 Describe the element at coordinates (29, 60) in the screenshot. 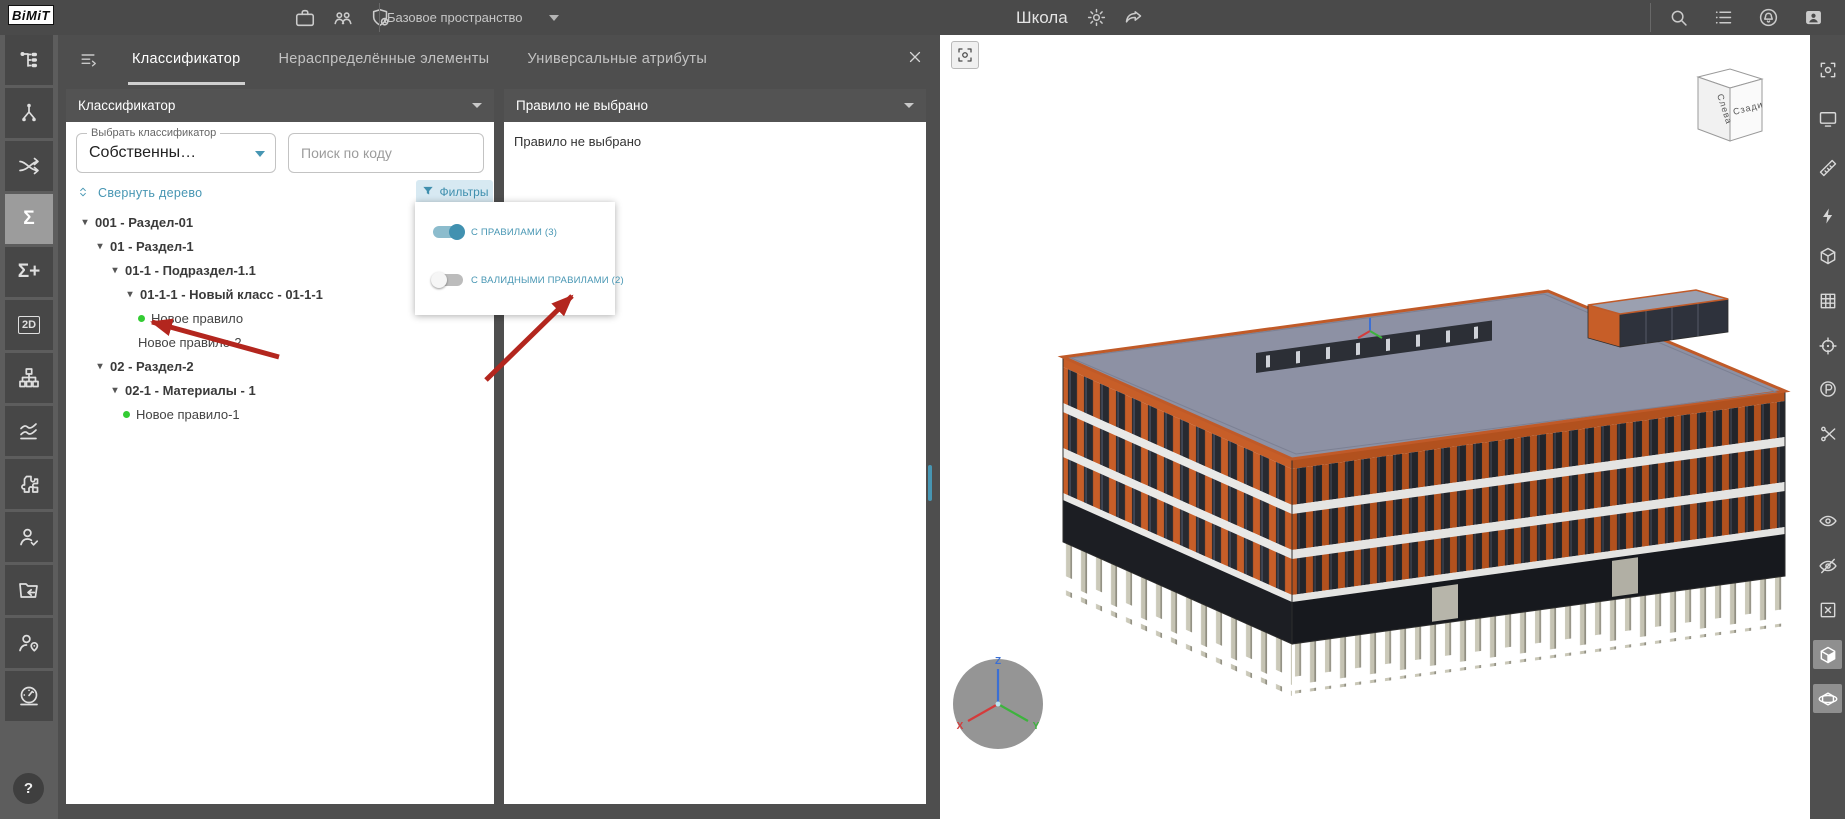

I see `model-tree-button` at that location.